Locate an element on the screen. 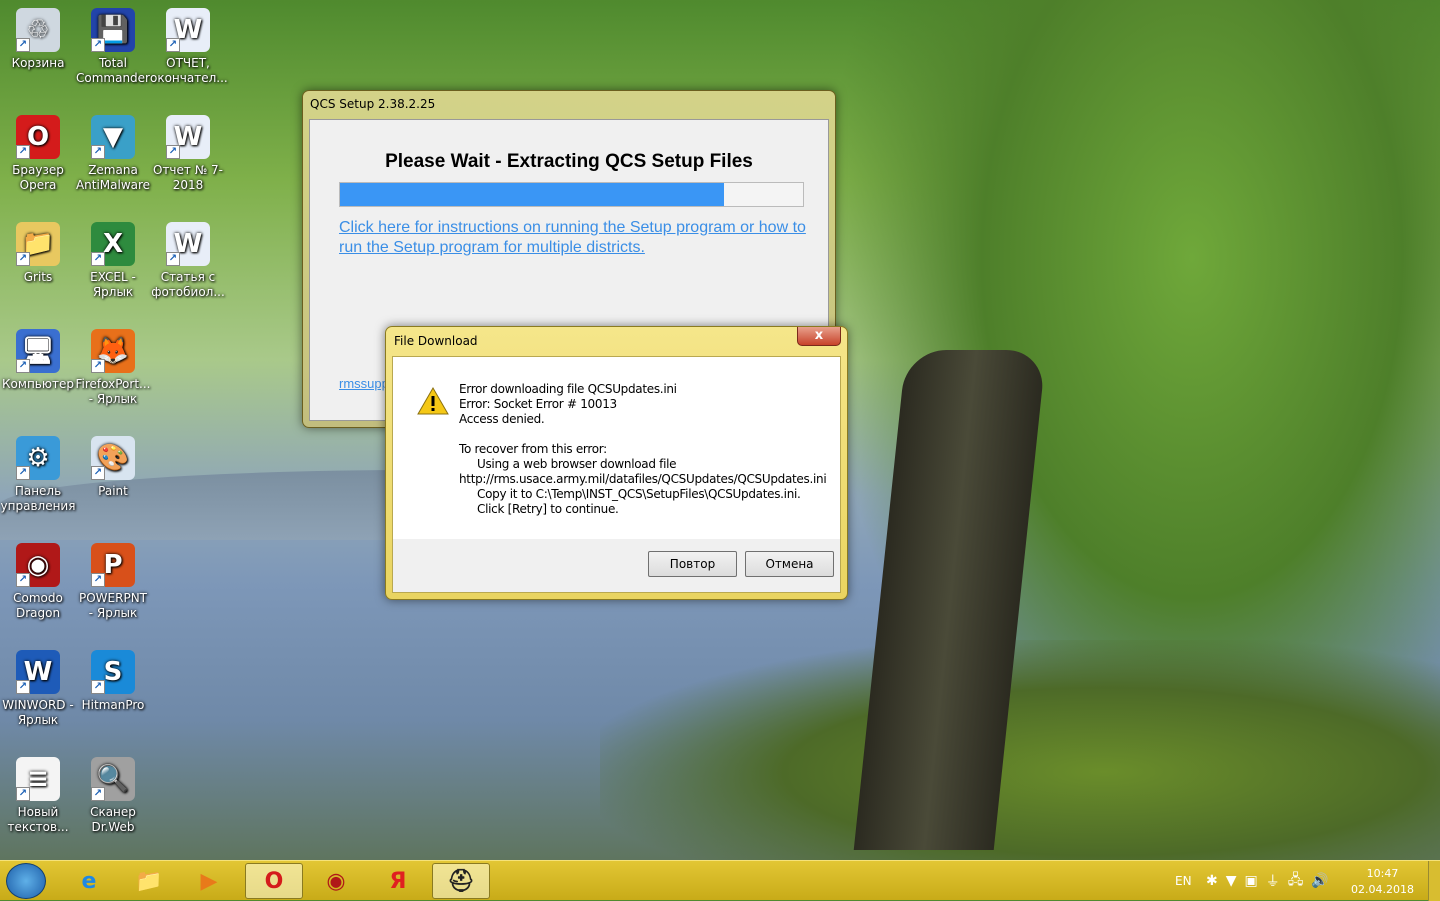 This screenshot has width=1440, height=901. paint-icon: 🎨 ↗ is located at coordinates (113, 458).